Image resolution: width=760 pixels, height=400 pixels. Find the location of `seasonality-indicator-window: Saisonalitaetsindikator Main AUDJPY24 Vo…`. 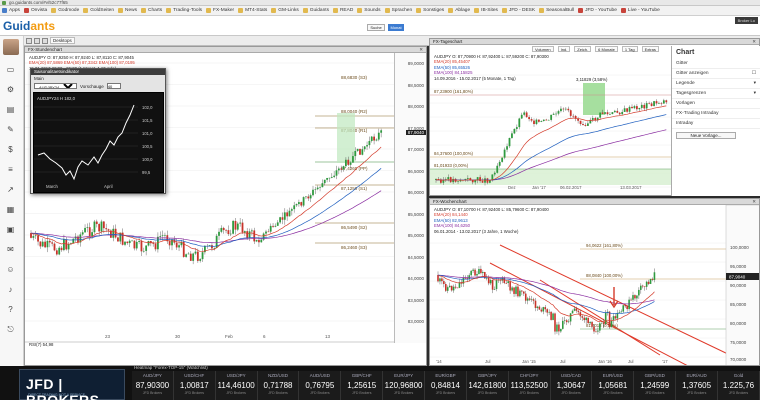

seasonality-indicator-window: Saisonalitaetsindikator Main AUDJPY24 Vo… is located at coordinates (98, 131).